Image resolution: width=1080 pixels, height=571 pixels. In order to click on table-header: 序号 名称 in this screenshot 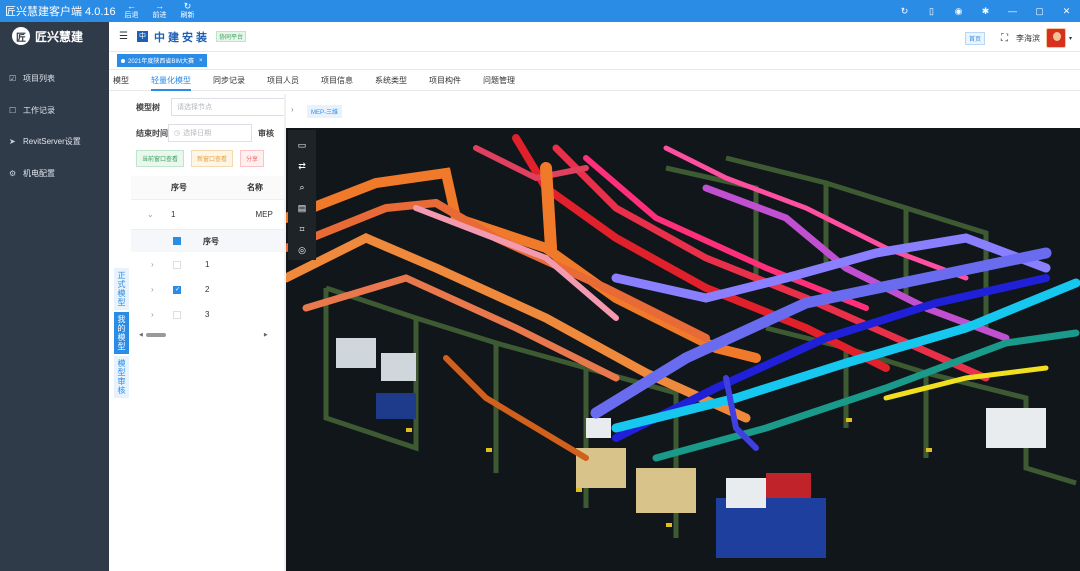, I will do `click(209, 188)`.